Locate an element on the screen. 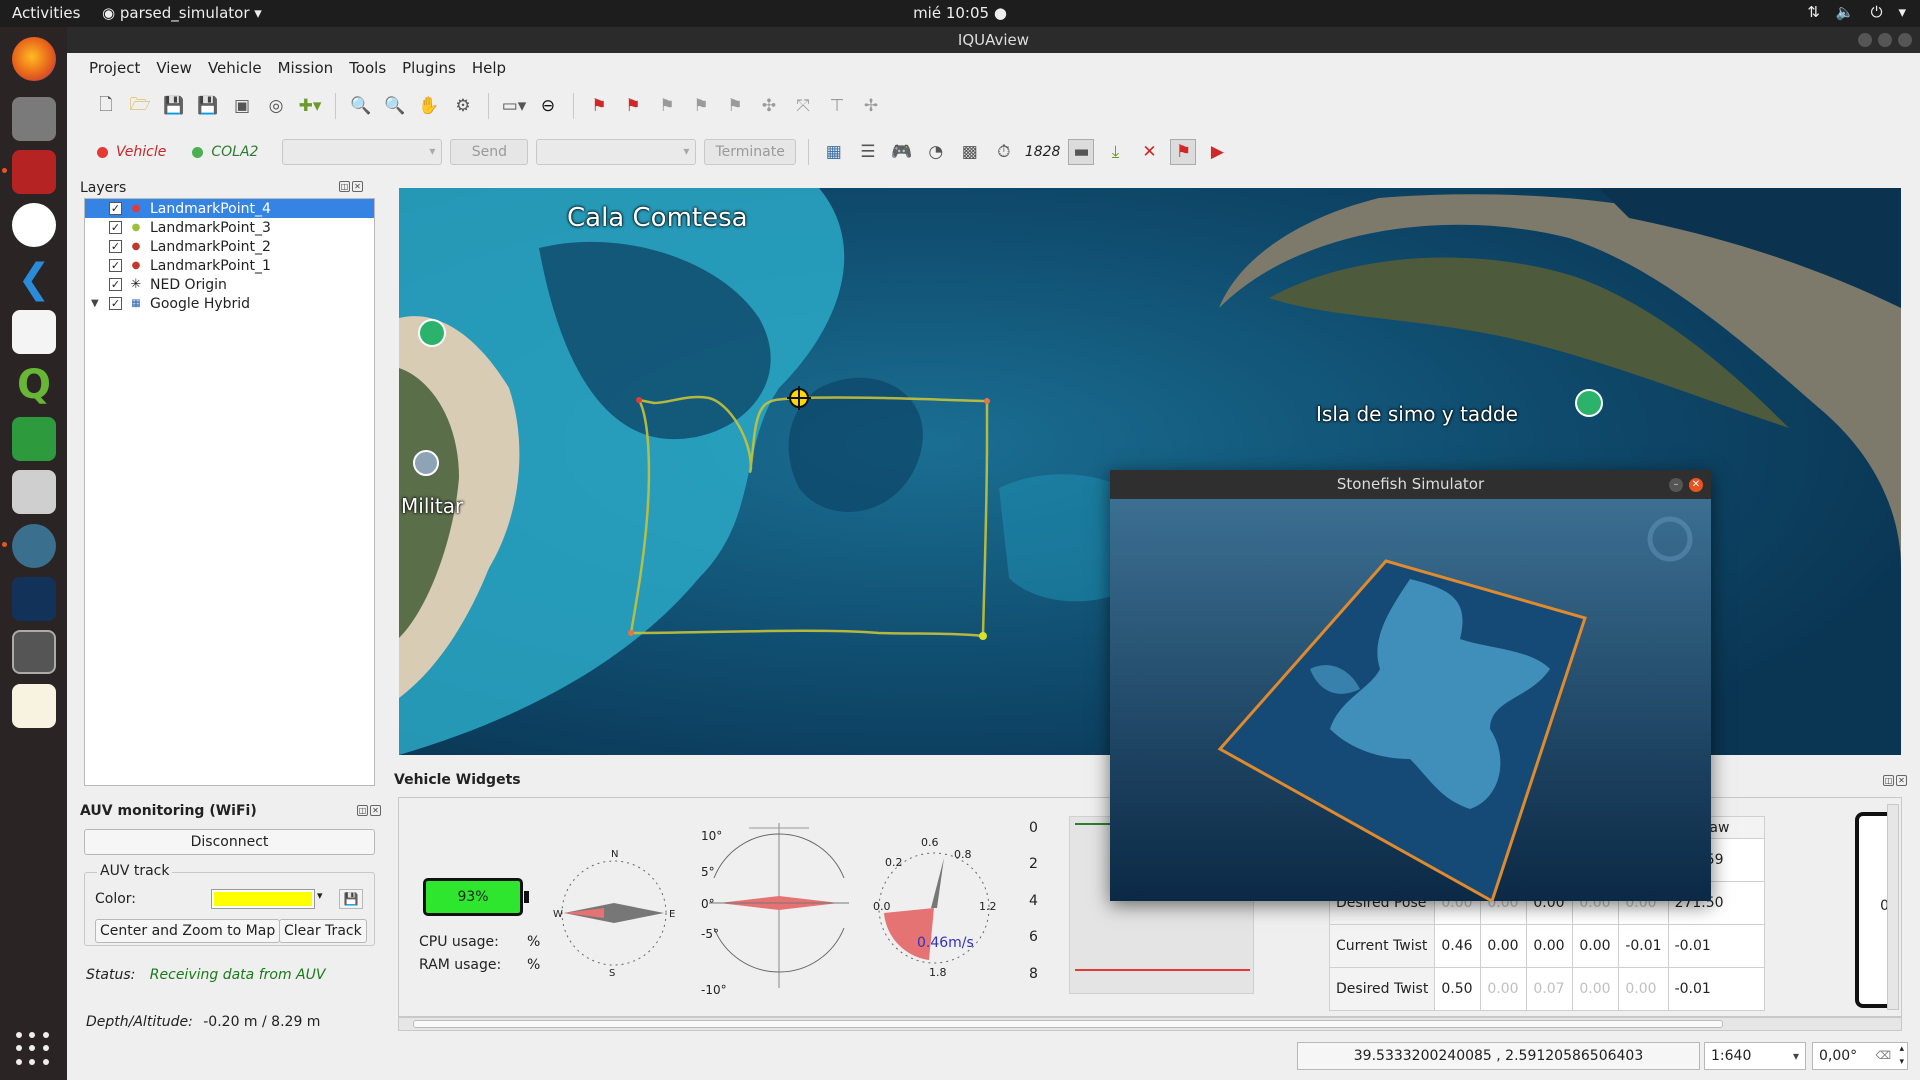 This screenshot has width=1920, height=1080. power-icon: ⏻ is located at coordinates (1877, 12).